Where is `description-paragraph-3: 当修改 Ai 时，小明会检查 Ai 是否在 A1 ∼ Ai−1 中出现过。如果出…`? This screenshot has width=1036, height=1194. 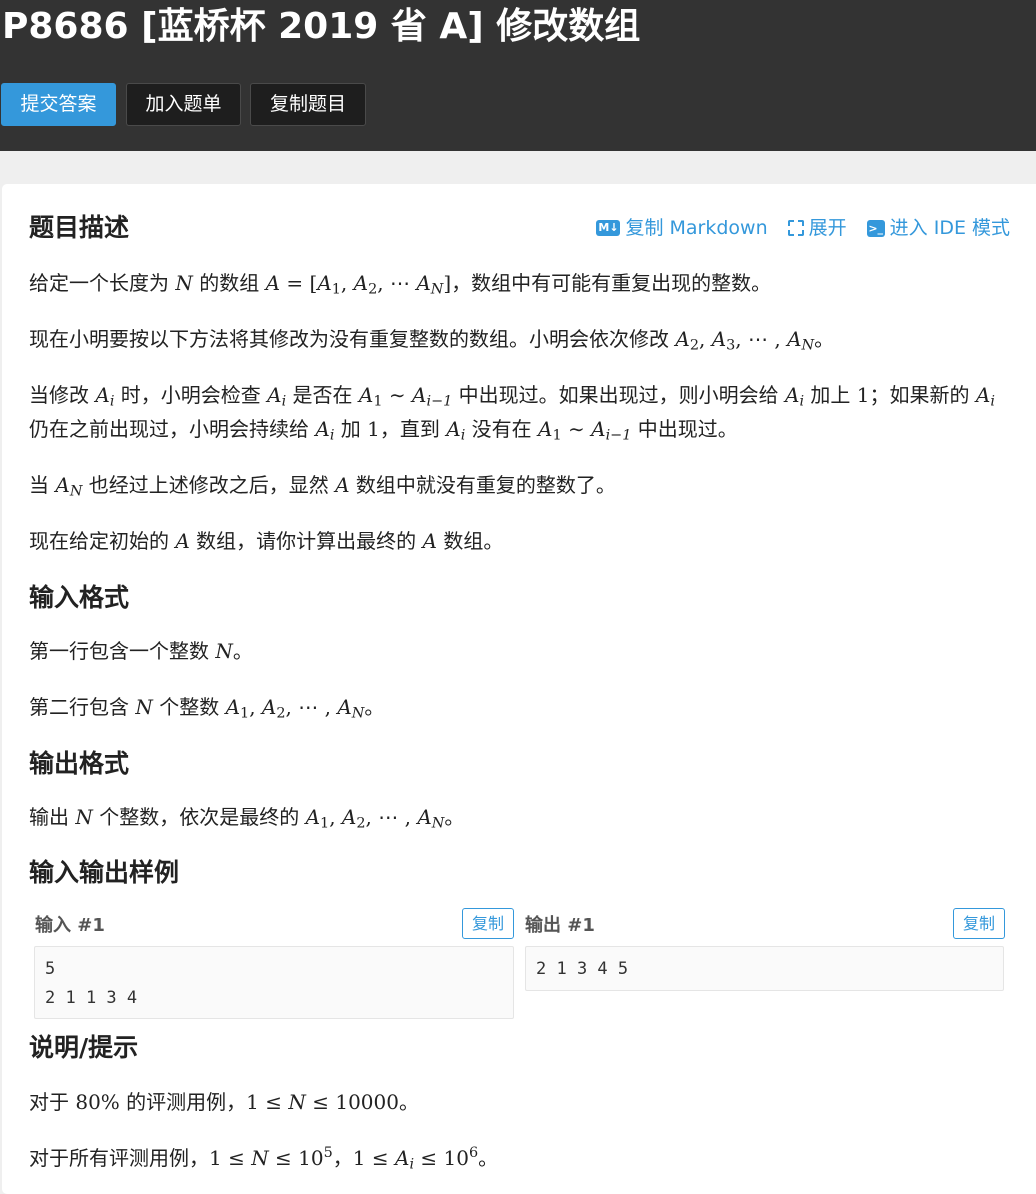
description-paragraph-3: 当修改 Ai 时，小明会检查 Ai 是否在 A1 ∼ Ai−1 中出现过。如果出… is located at coordinates (512, 413).